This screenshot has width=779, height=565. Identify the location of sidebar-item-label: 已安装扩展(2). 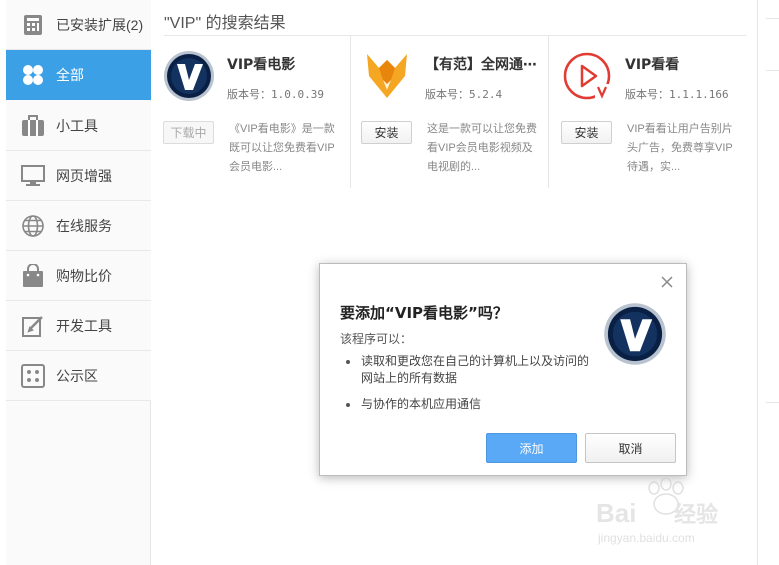
(100, 24).